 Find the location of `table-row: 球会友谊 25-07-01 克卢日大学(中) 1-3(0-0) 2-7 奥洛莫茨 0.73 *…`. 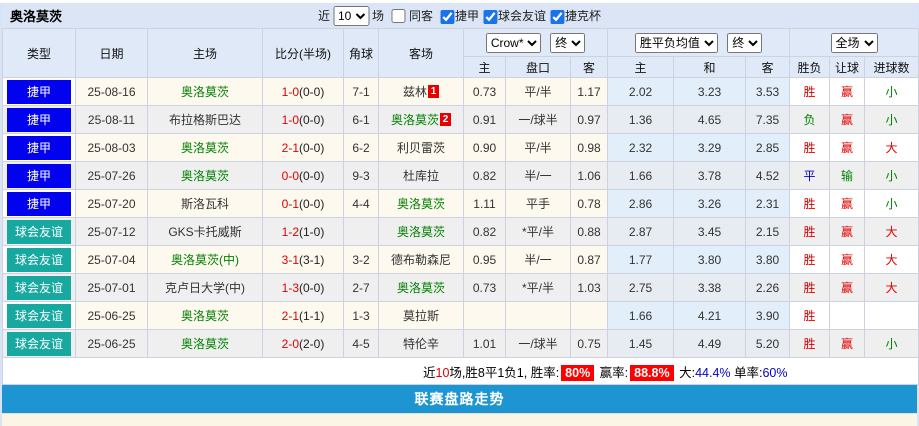

table-row: 球会友谊 25-07-01 克卢日大学(中) 1-3(0-0) 2-7 奥洛莫茨 0.73 *… is located at coordinates (460, 287).